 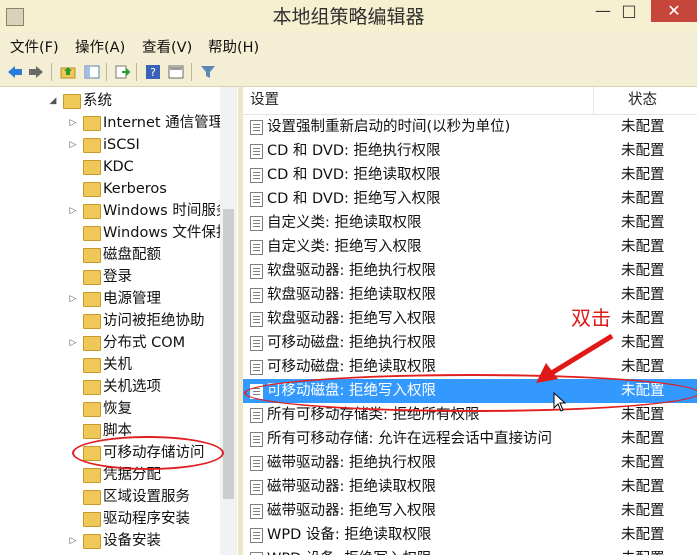 I want to click on tree-item-label: 分布式 COM, so click(x=144, y=343).